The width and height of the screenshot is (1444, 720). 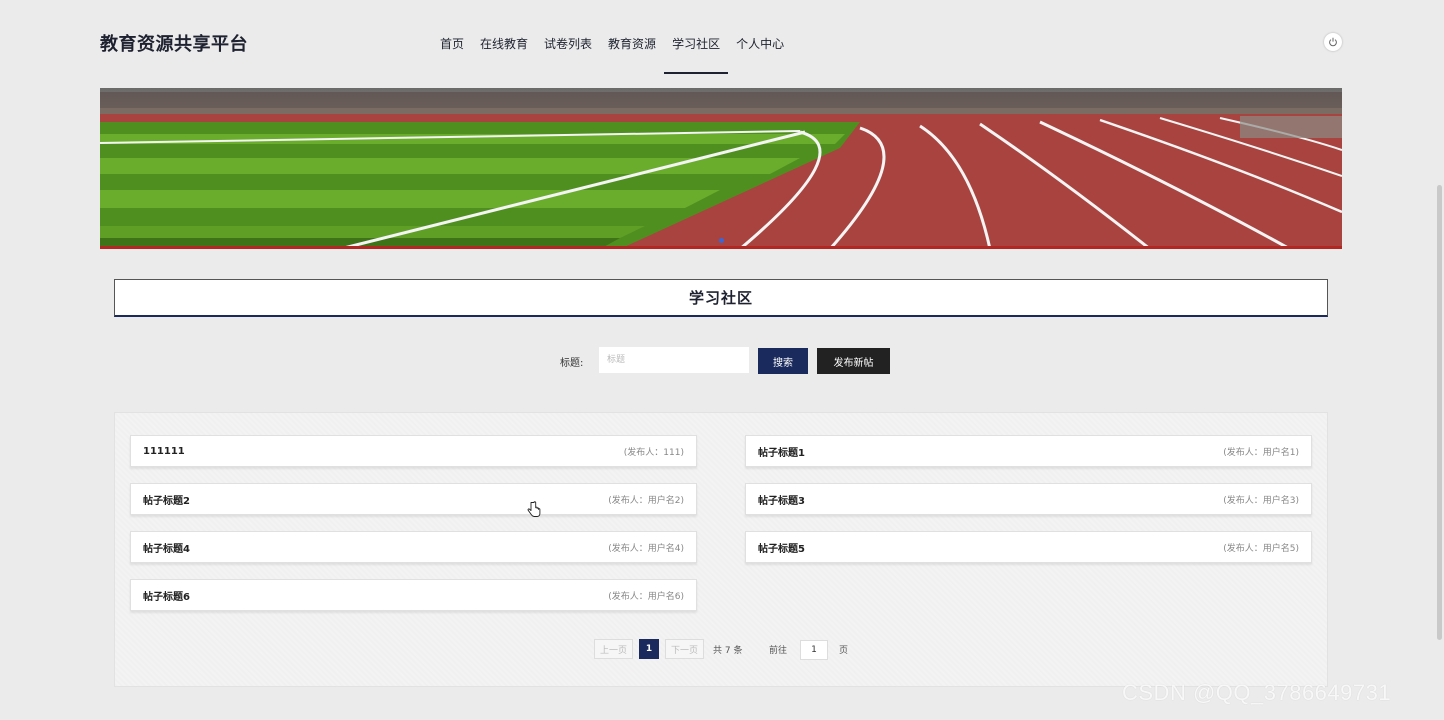 What do you see at coordinates (646, 548) in the screenshot?
I see `post-author: (发布人：用户名4)` at bounding box center [646, 548].